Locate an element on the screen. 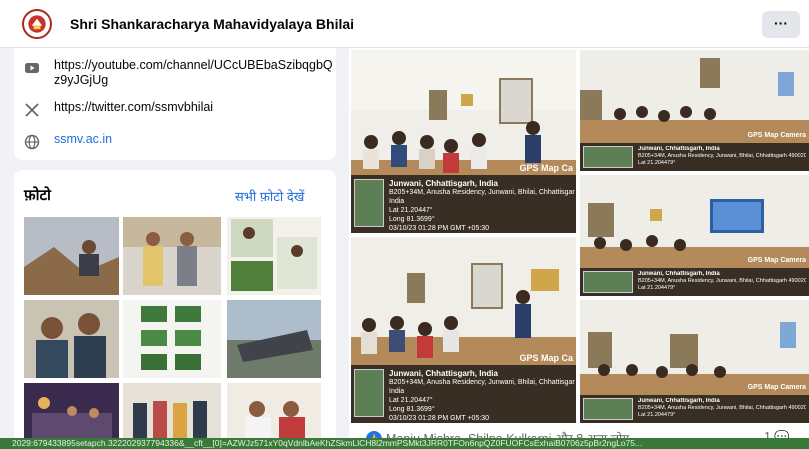  college-logo is located at coordinates (37, 24).